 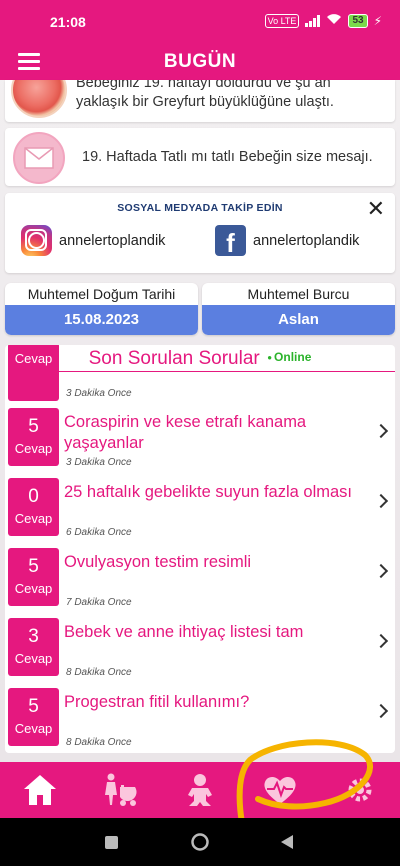 I want to click on question-item: Cevap 3 Dakika Once, so click(x=200, y=374).